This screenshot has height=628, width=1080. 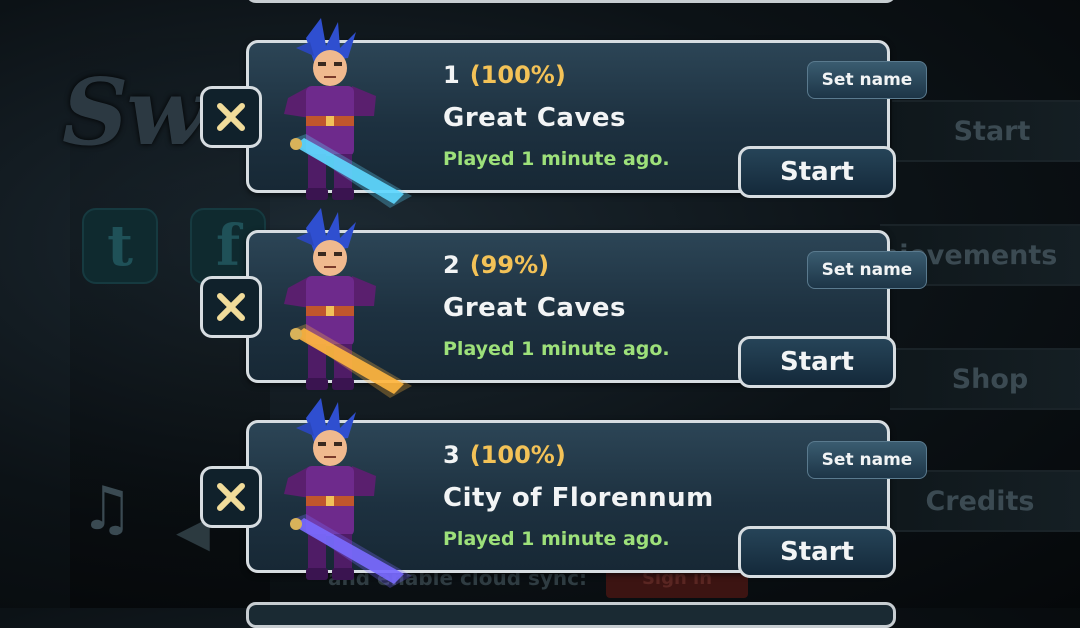 What do you see at coordinates (509, 265) in the screenshot?
I see `slot-progress: (99%)` at bounding box center [509, 265].